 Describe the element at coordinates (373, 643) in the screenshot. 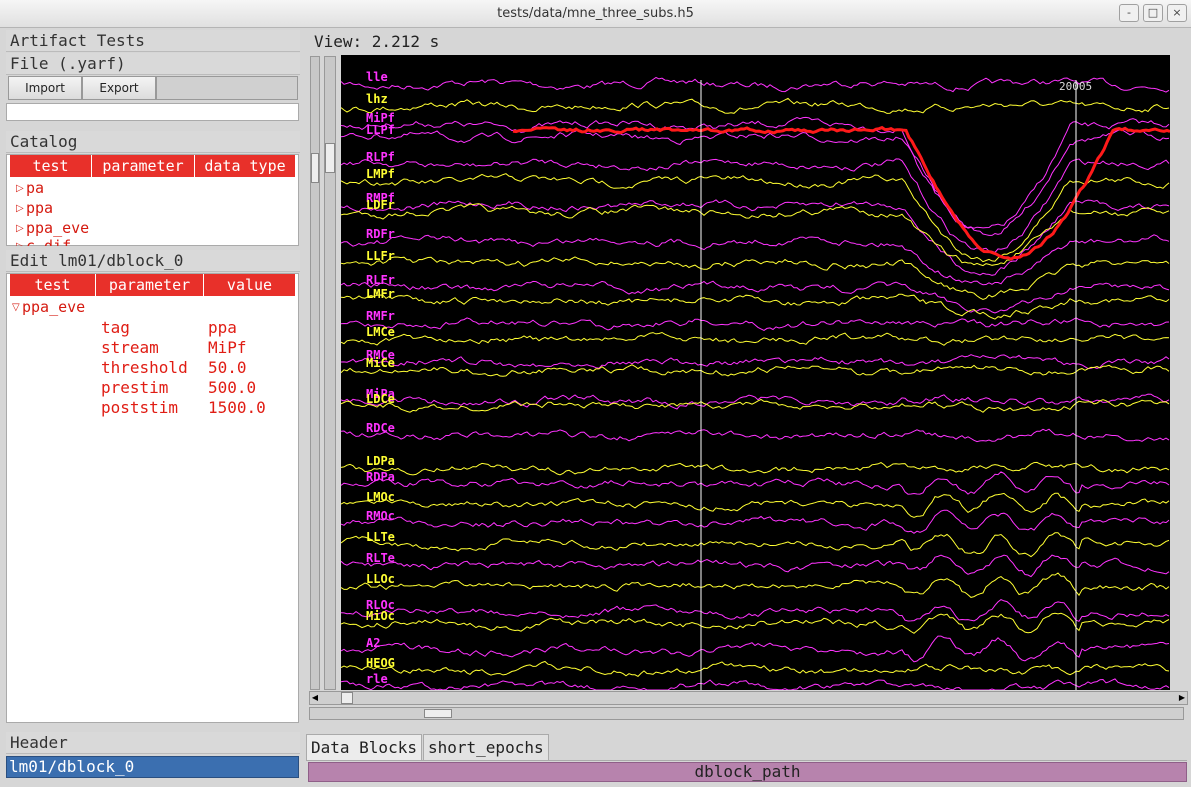

I see `channel-label: A2` at that location.